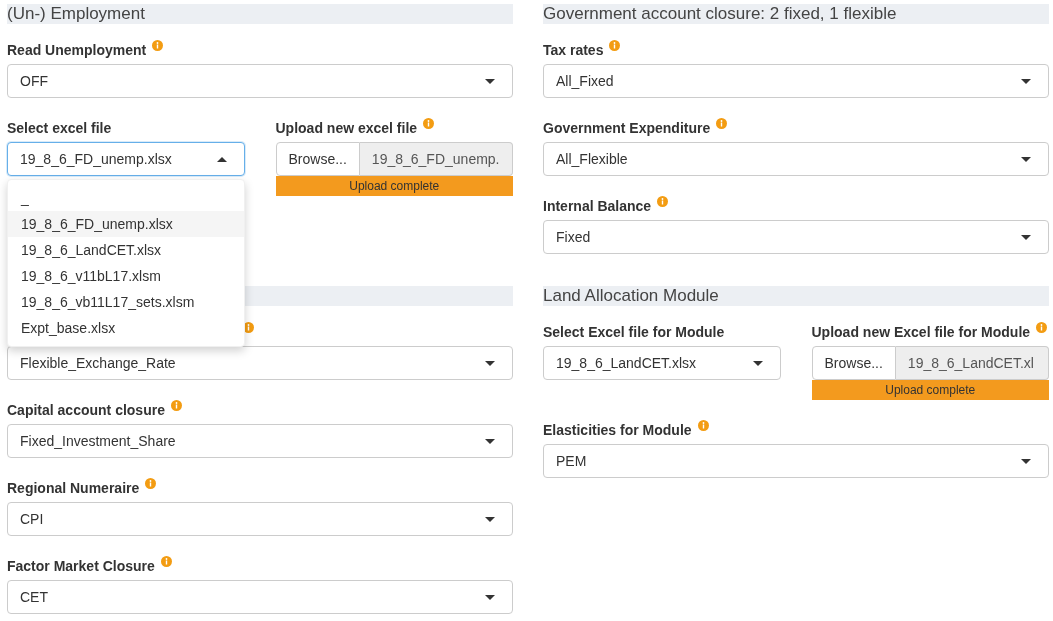 Image resolution: width=1053 pixels, height=621 pixels. Describe the element at coordinates (126, 302) in the screenshot. I see `dropdown-option: 19_8_6_vb11L17_sets.xlsm` at that location.